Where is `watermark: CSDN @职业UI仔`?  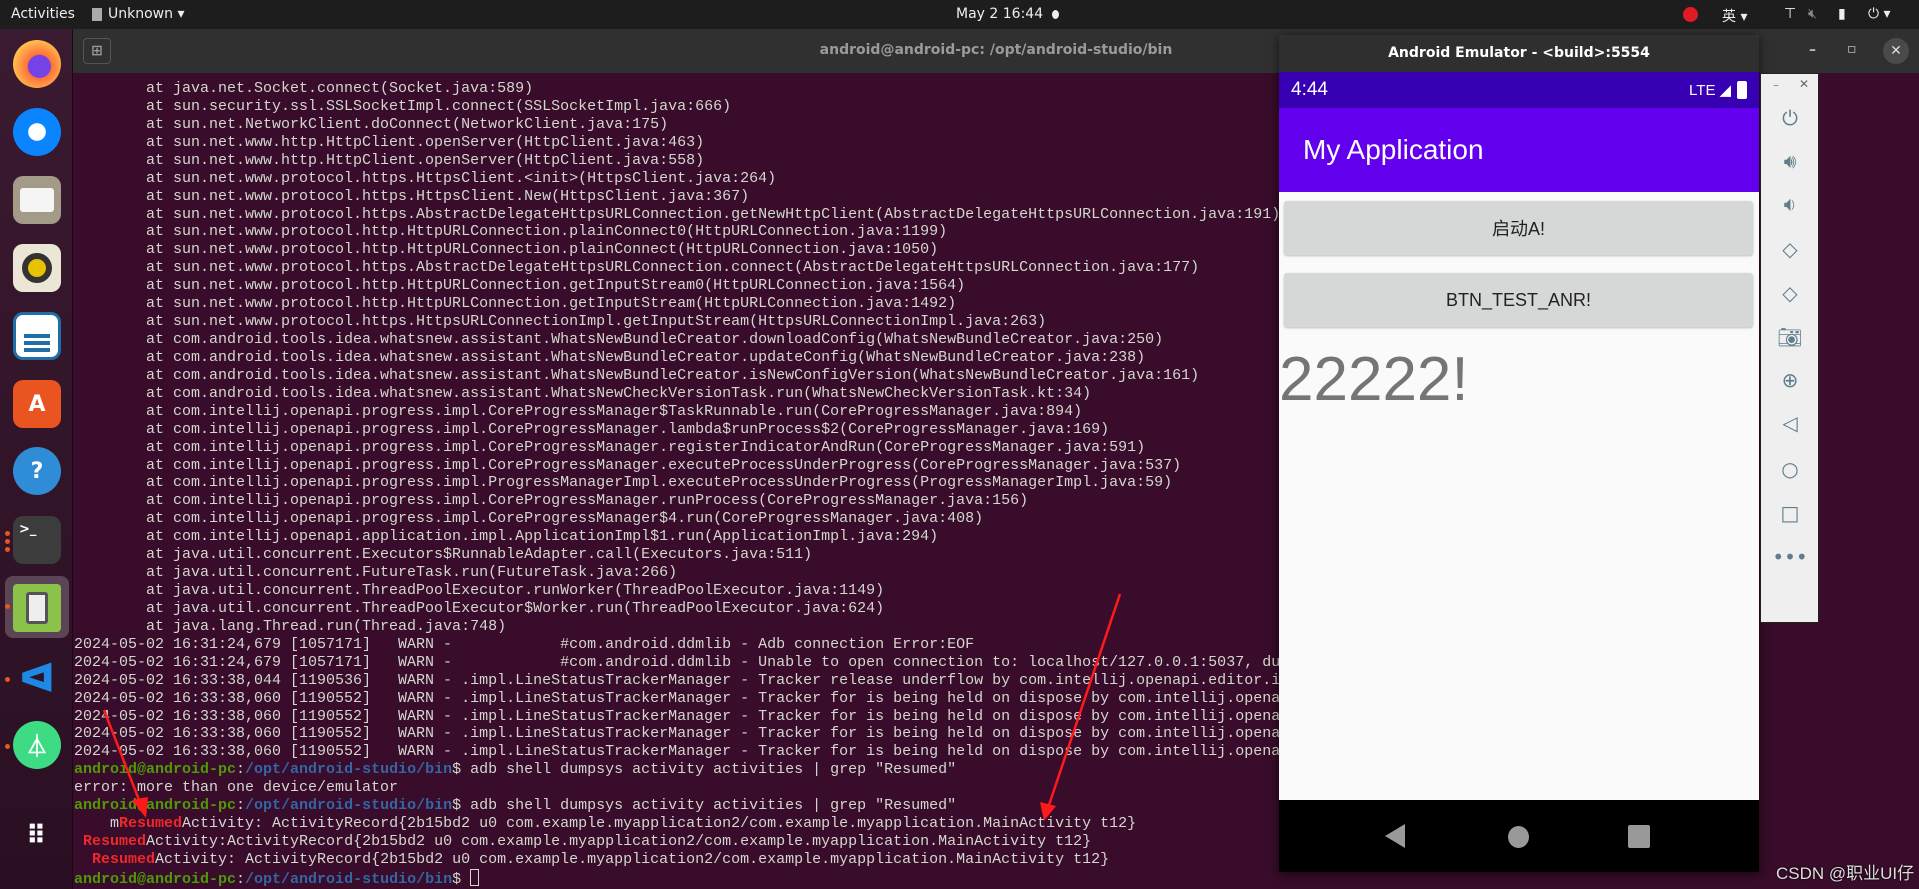
watermark: CSDN @职业UI仔 is located at coordinates (1845, 873).